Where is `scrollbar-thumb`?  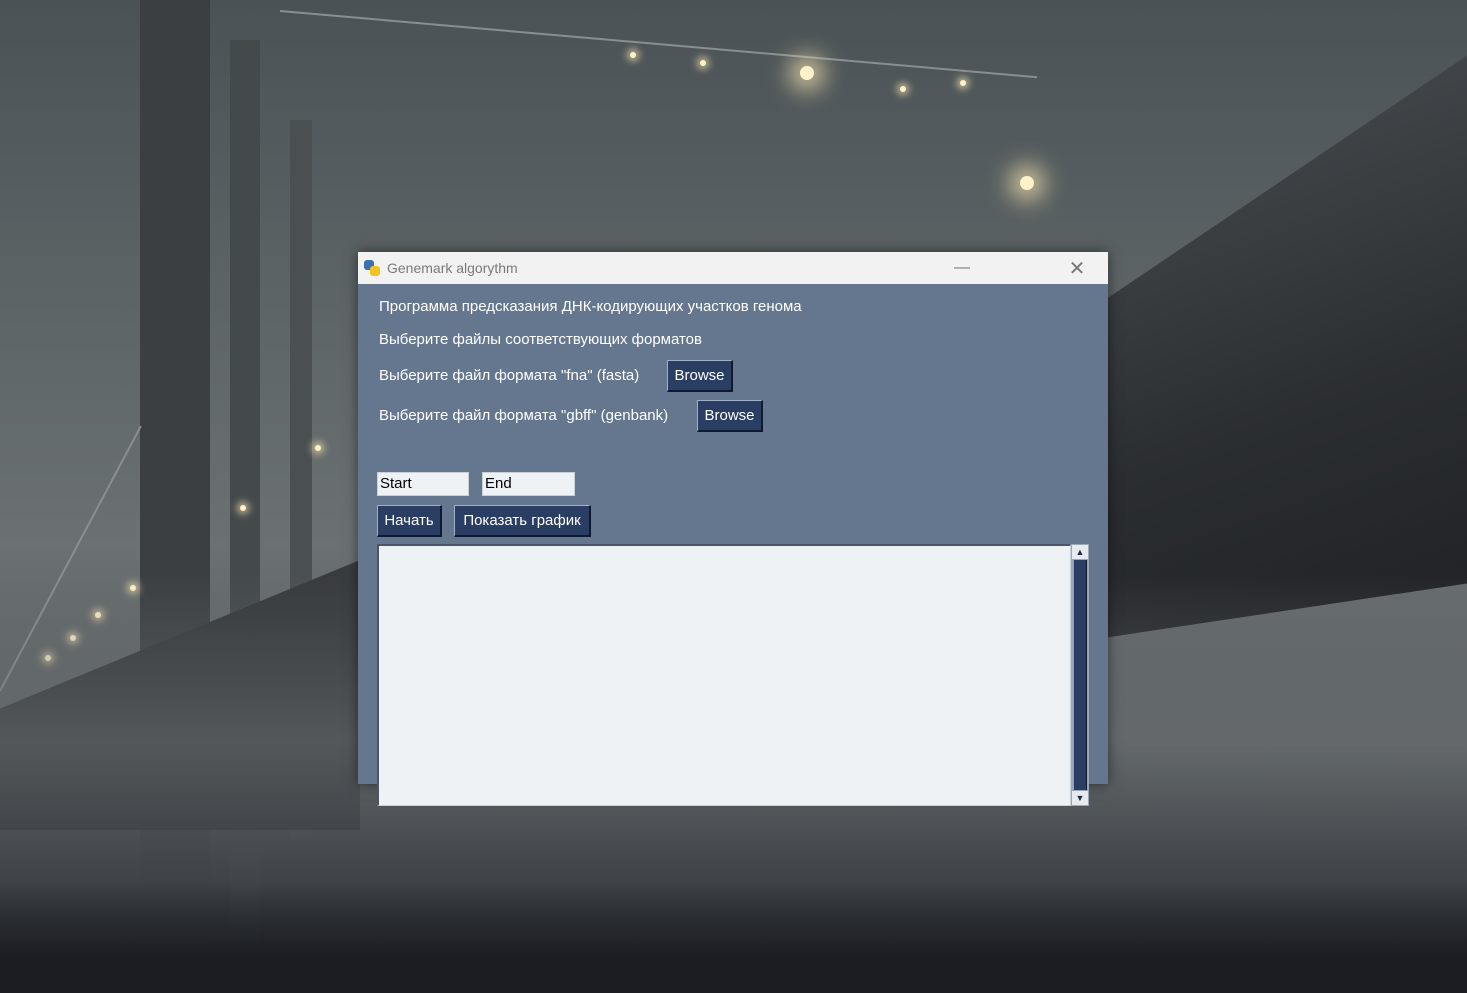
scrollbar-thumb is located at coordinates (1080, 675).